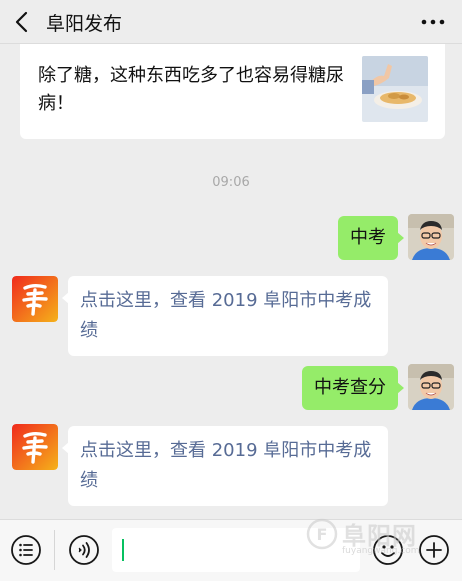 The width and height of the screenshot is (462, 581). I want to click on chevron-left-icon, so click(22, 22).